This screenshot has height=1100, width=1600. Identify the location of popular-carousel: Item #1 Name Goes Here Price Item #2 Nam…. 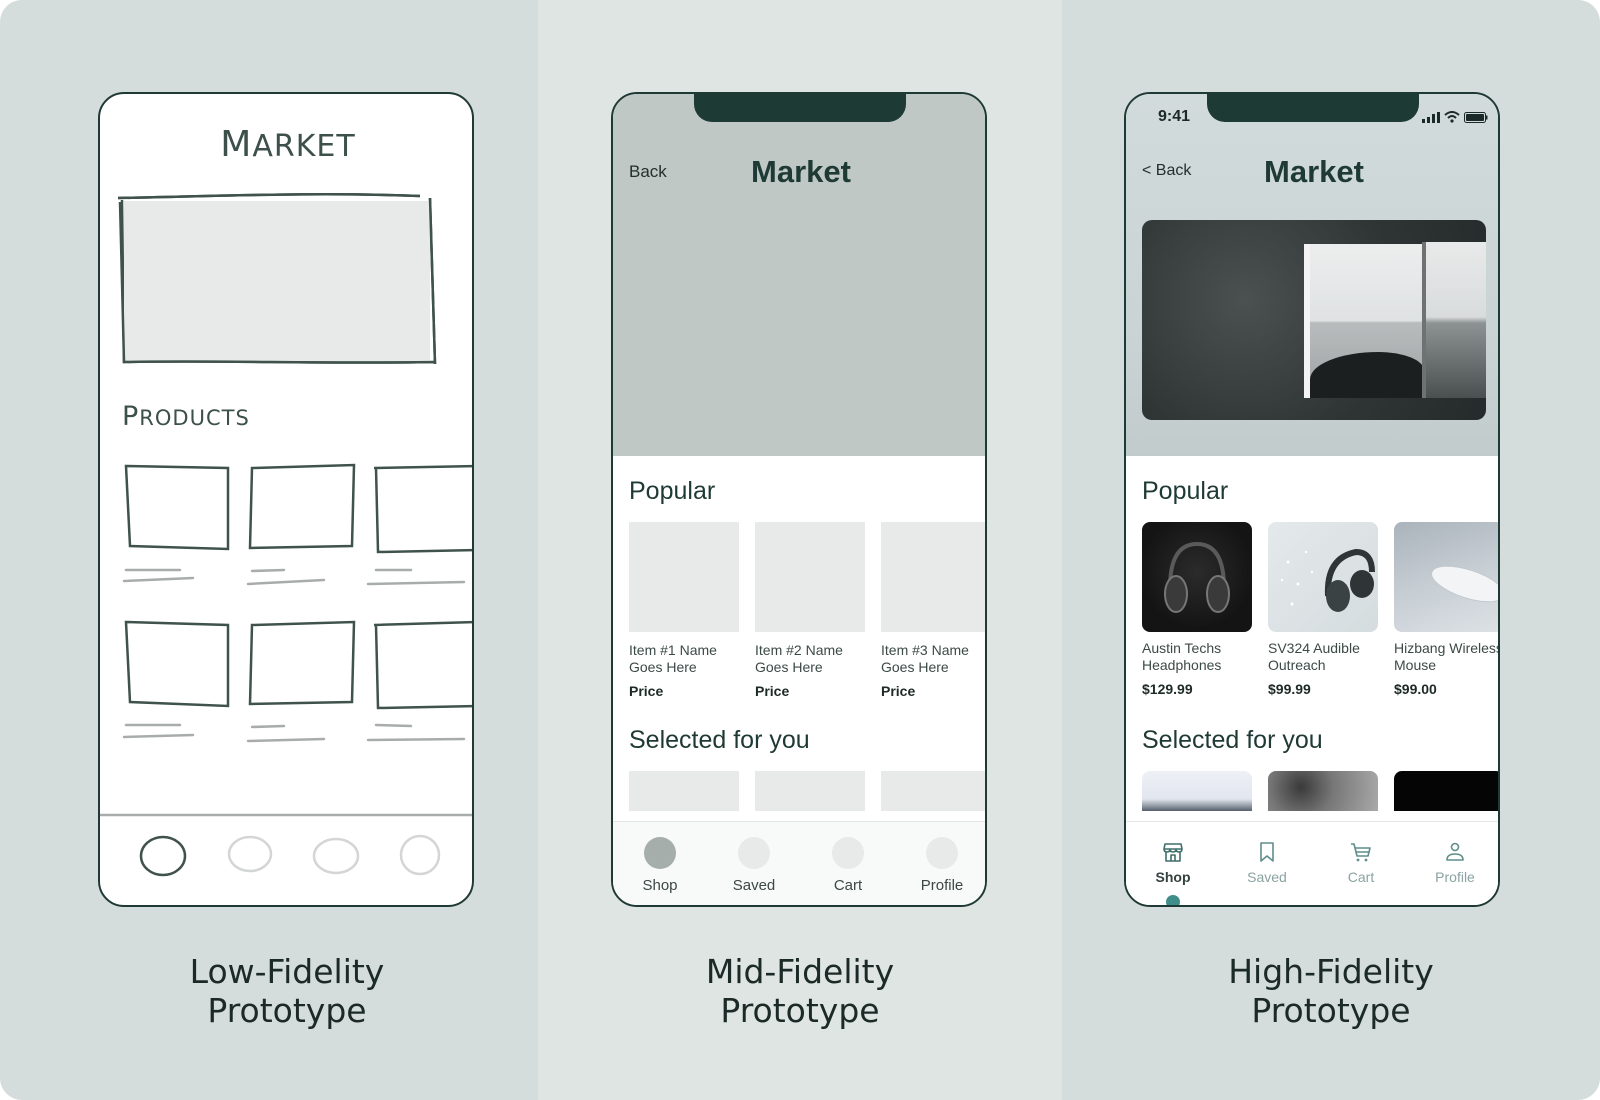
(807, 610).